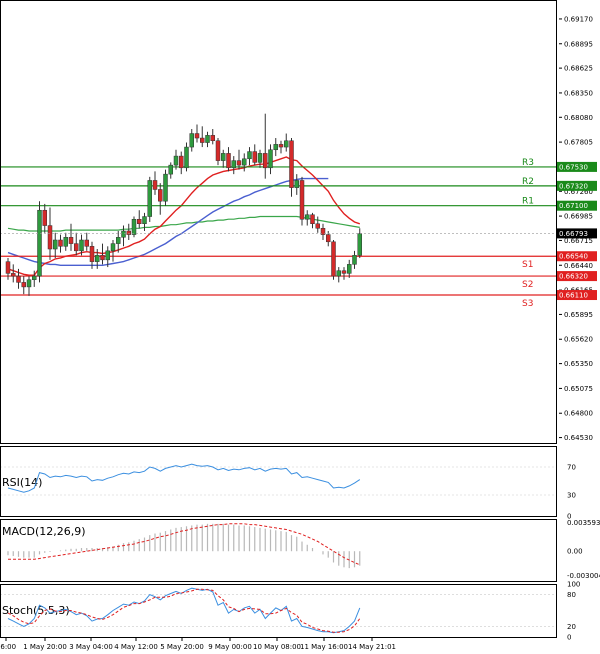 The height and width of the screenshot is (654, 600). Describe the element at coordinates (573, 585) in the screenshot. I see `stoch-tick-label: 100` at that location.